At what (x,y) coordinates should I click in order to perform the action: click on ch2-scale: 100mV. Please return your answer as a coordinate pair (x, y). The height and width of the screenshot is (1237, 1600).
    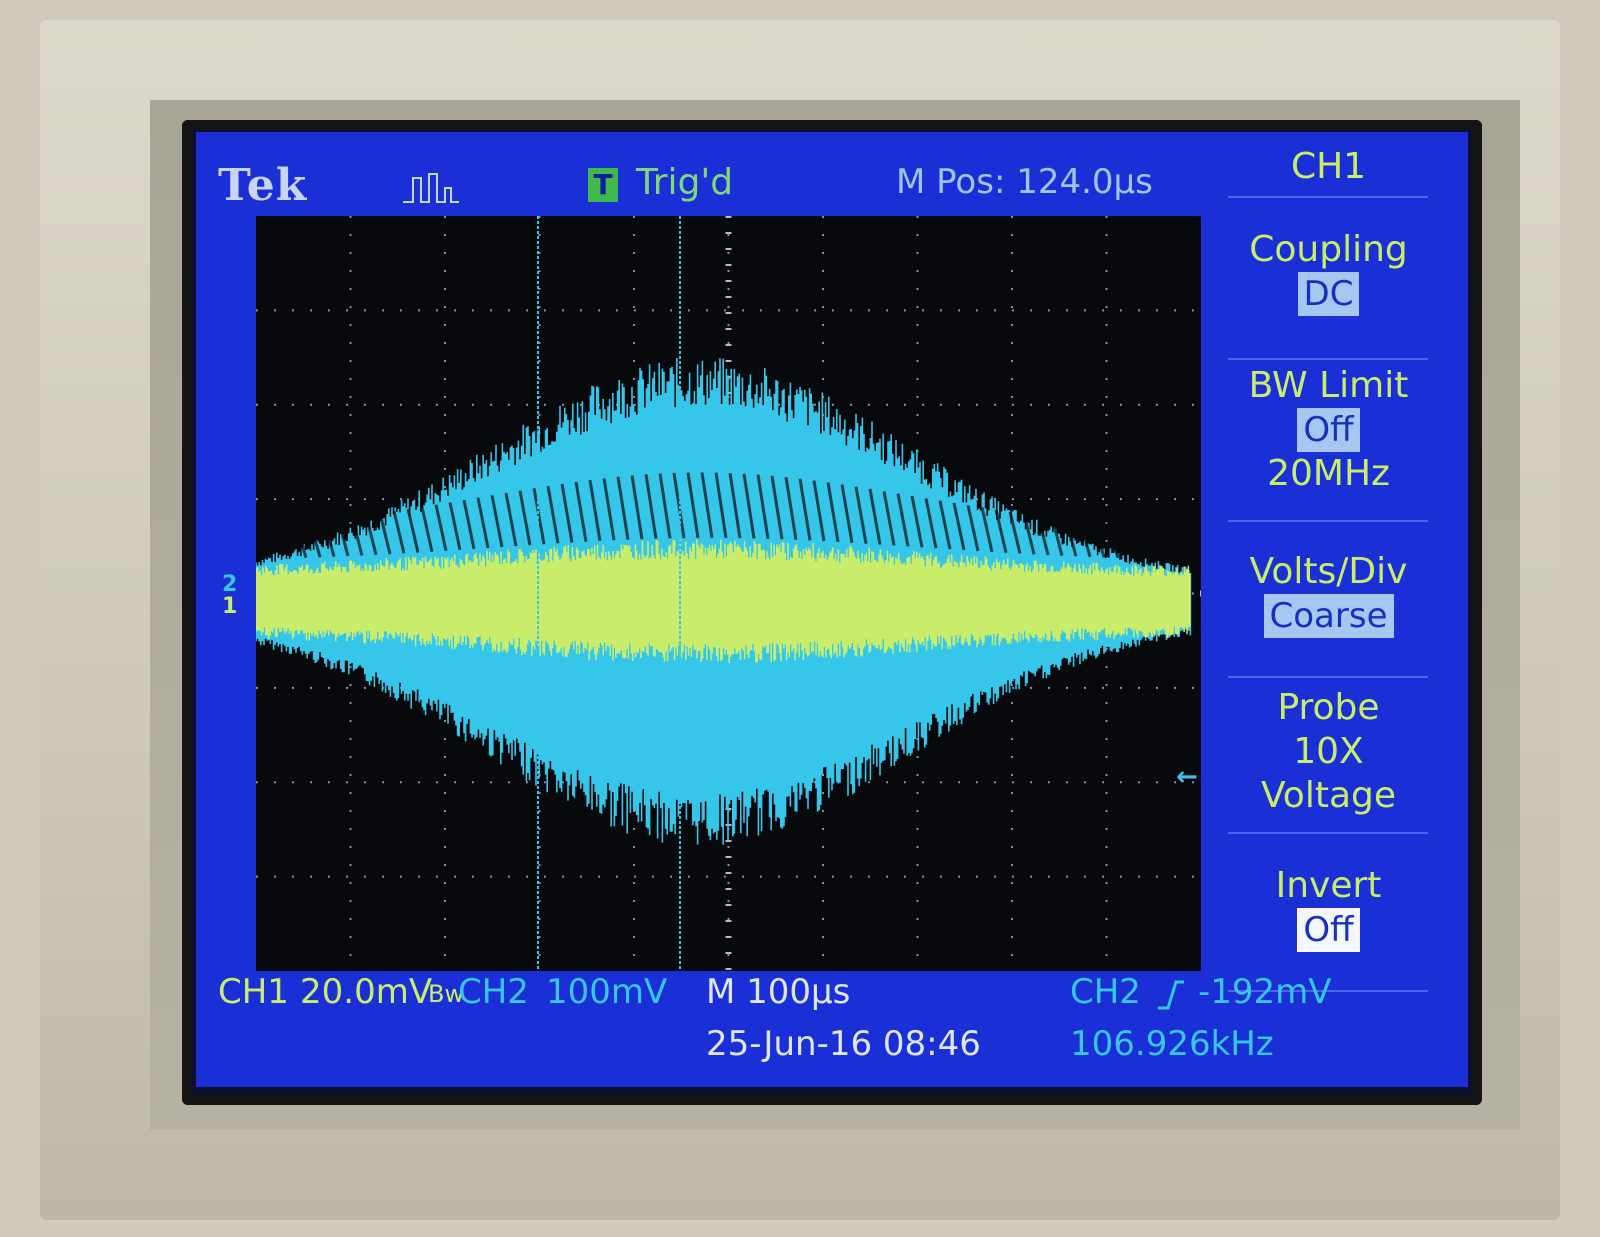
    Looking at the image, I should click on (607, 992).